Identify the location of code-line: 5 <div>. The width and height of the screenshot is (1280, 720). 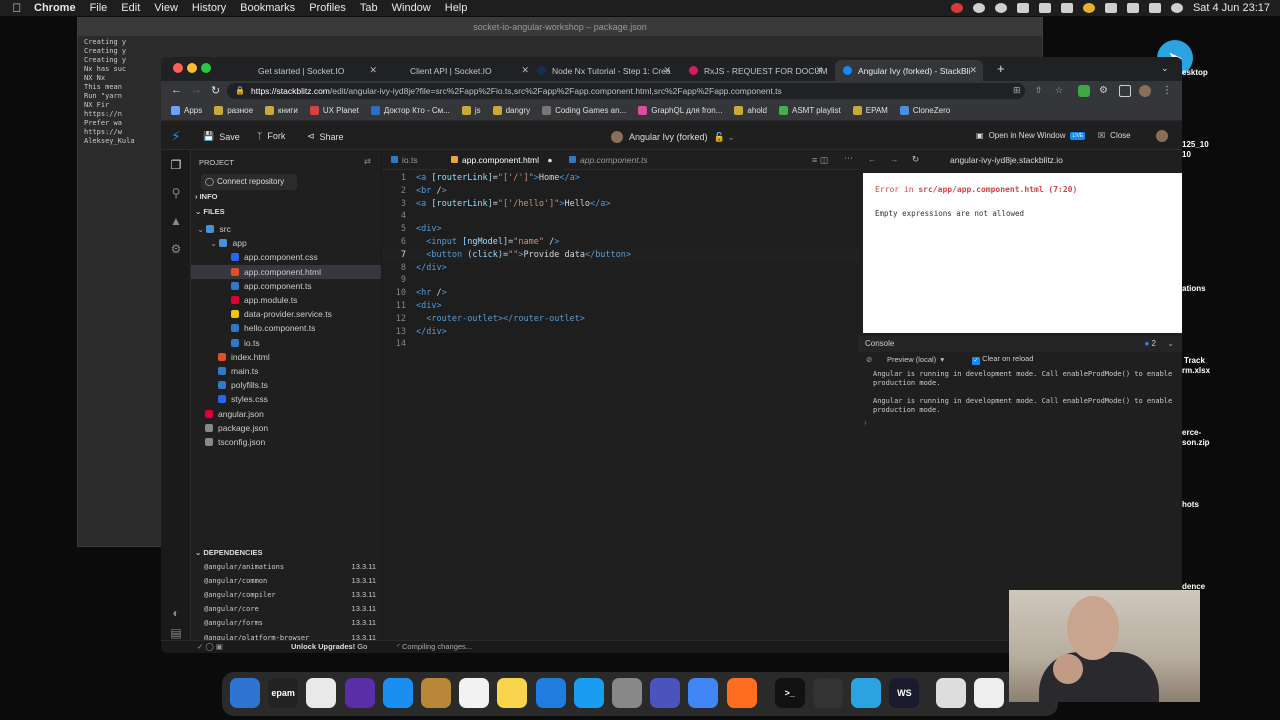
(620, 229).